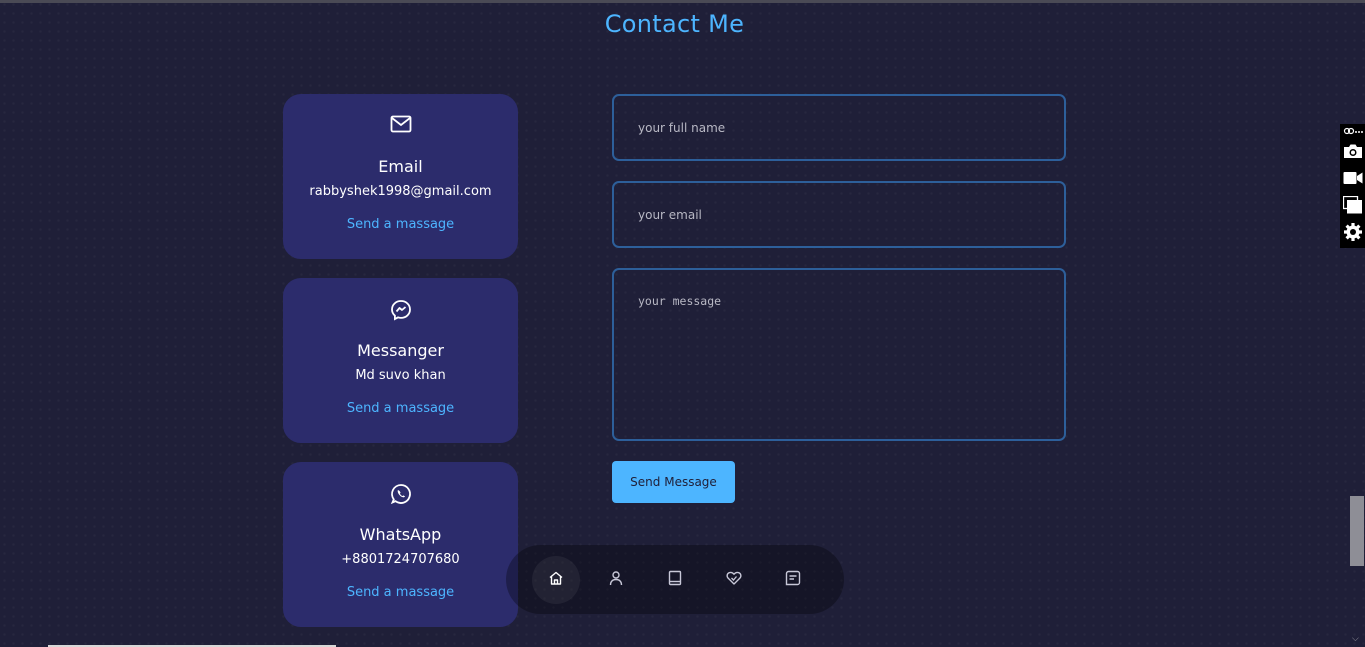  What do you see at coordinates (682, 1) in the screenshot?
I see `window-top-border` at bounding box center [682, 1].